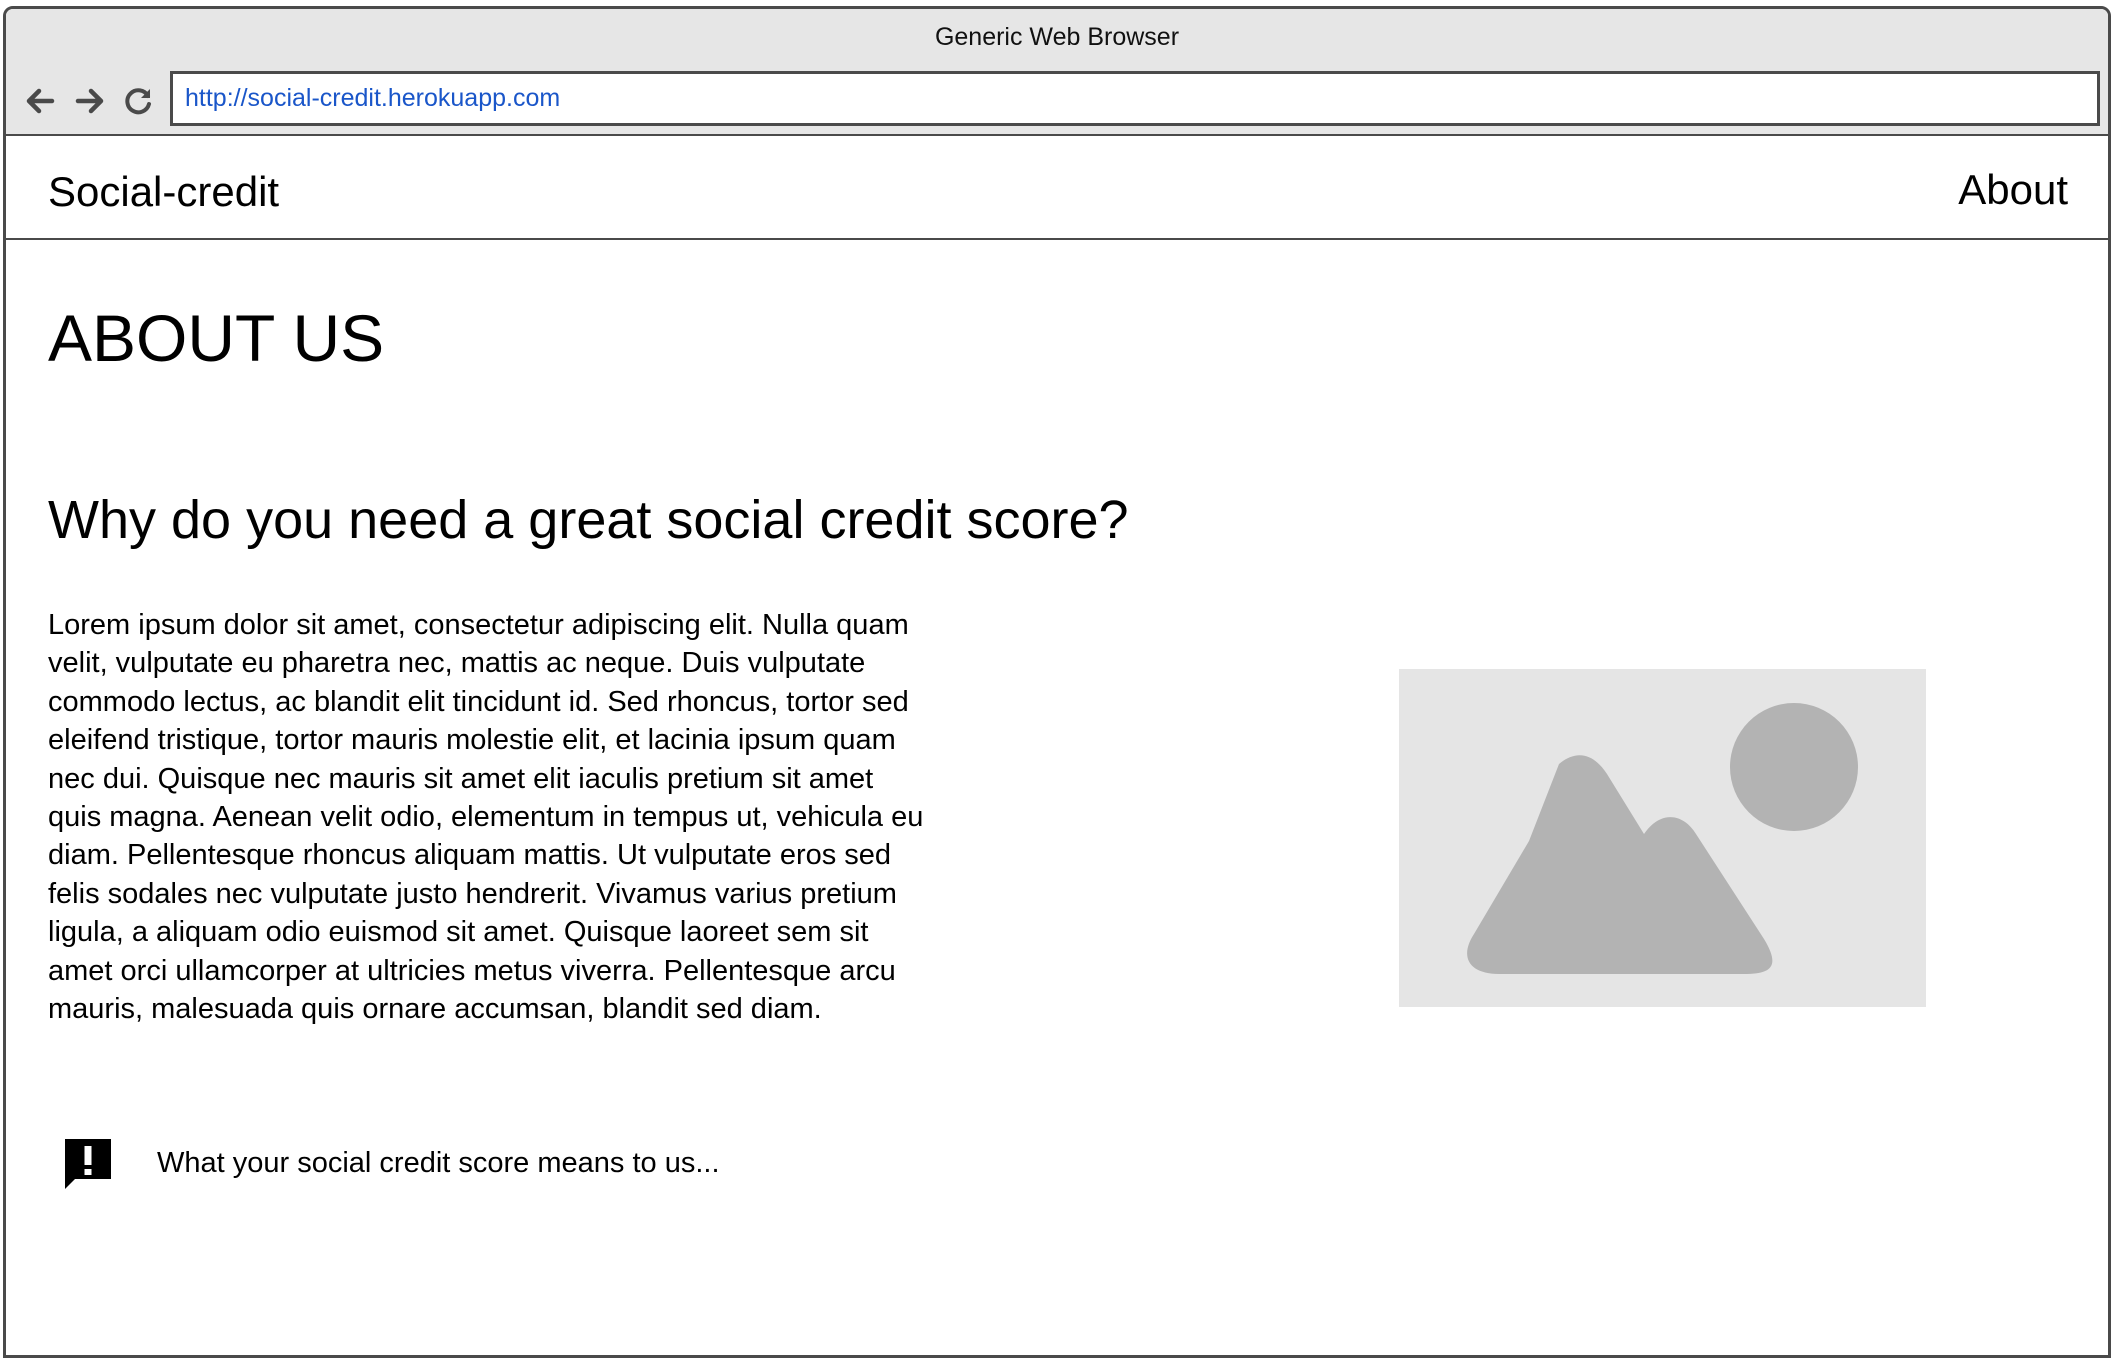 This screenshot has height=1363, width=2119. Describe the element at coordinates (88, 1164) in the screenshot. I see `exclamation-comment-icon` at that location.